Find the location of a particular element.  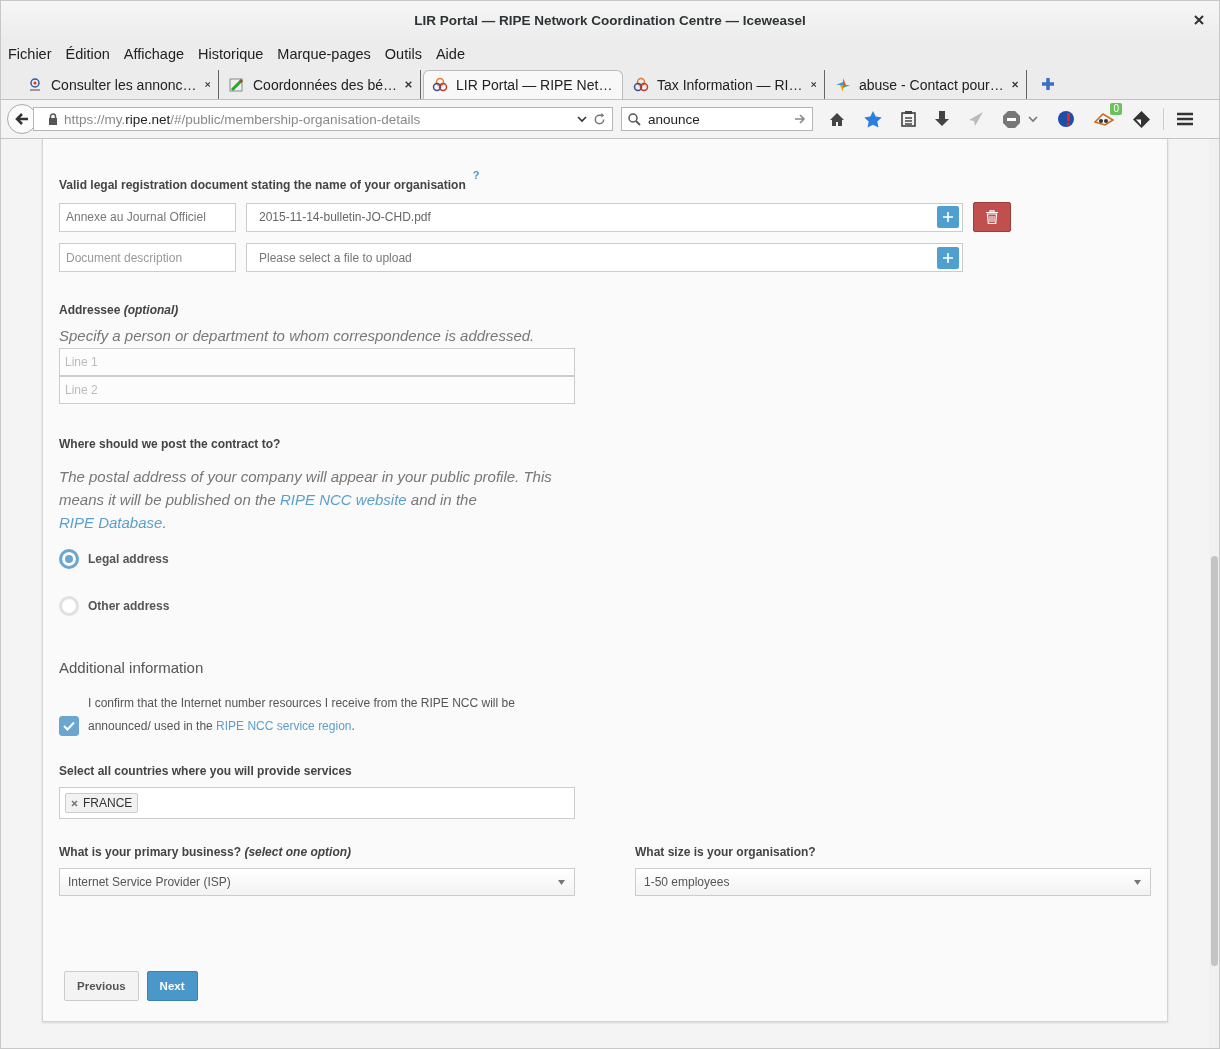

radio-label: Other address is located at coordinates (129, 606).